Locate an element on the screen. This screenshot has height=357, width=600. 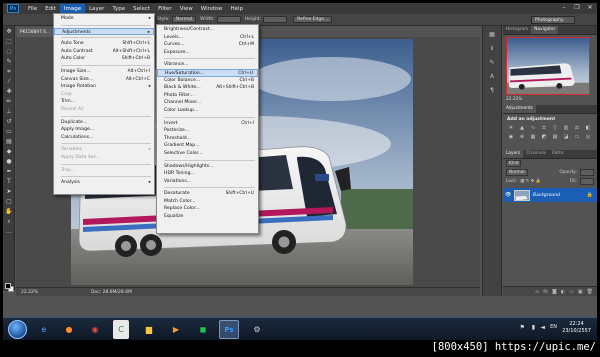
adjustments-item-color-balance: Color Balance... Ctrl+B is located at coordinates (207, 81).